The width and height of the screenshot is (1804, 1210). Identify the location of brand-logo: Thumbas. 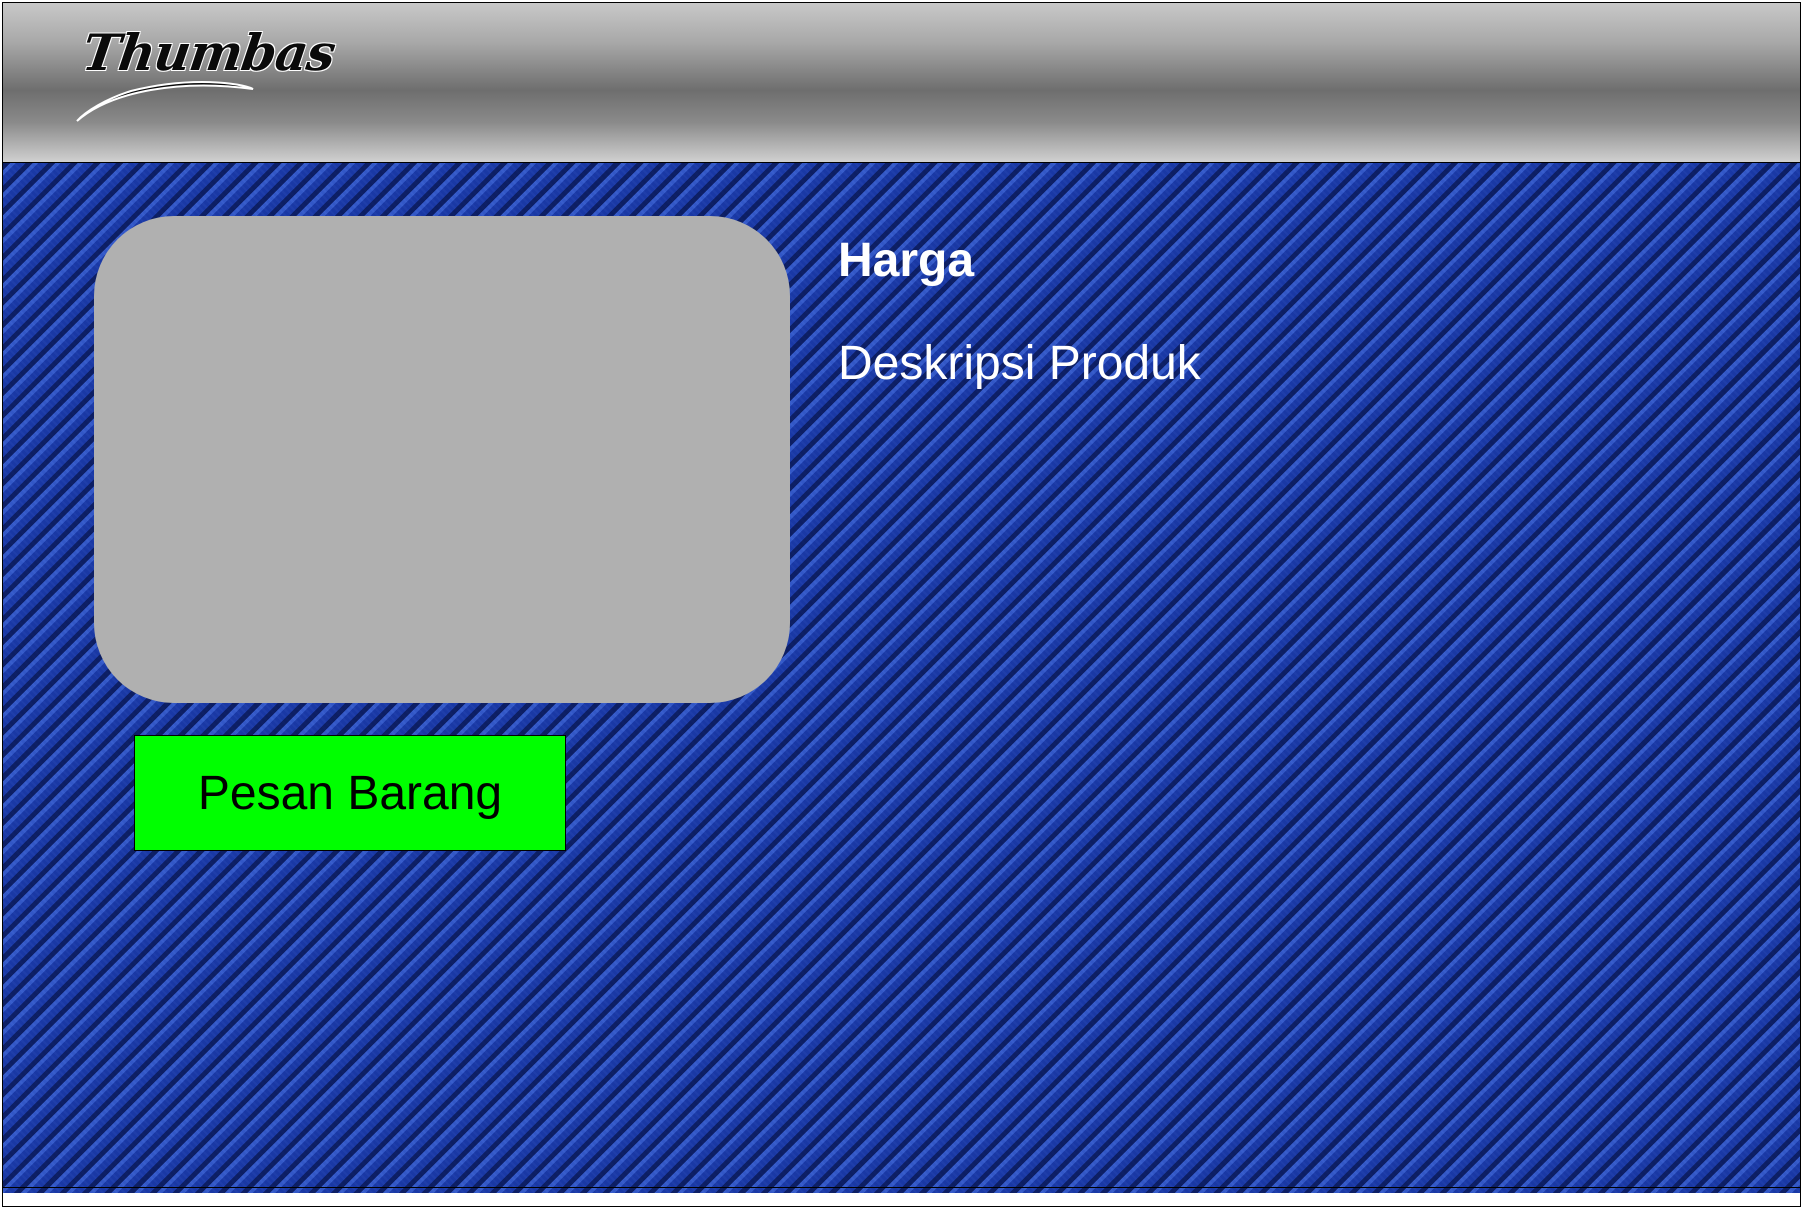
(204, 73).